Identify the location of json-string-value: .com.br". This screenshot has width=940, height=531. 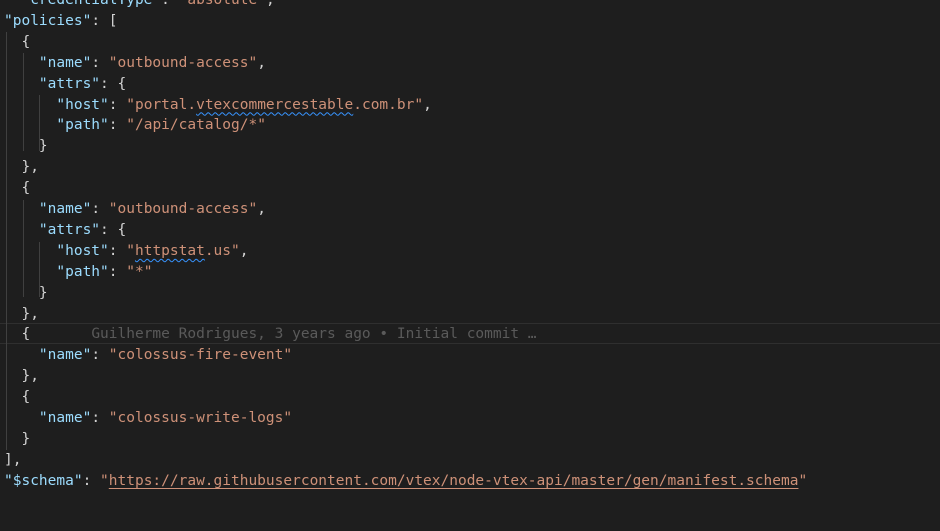
(388, 104).